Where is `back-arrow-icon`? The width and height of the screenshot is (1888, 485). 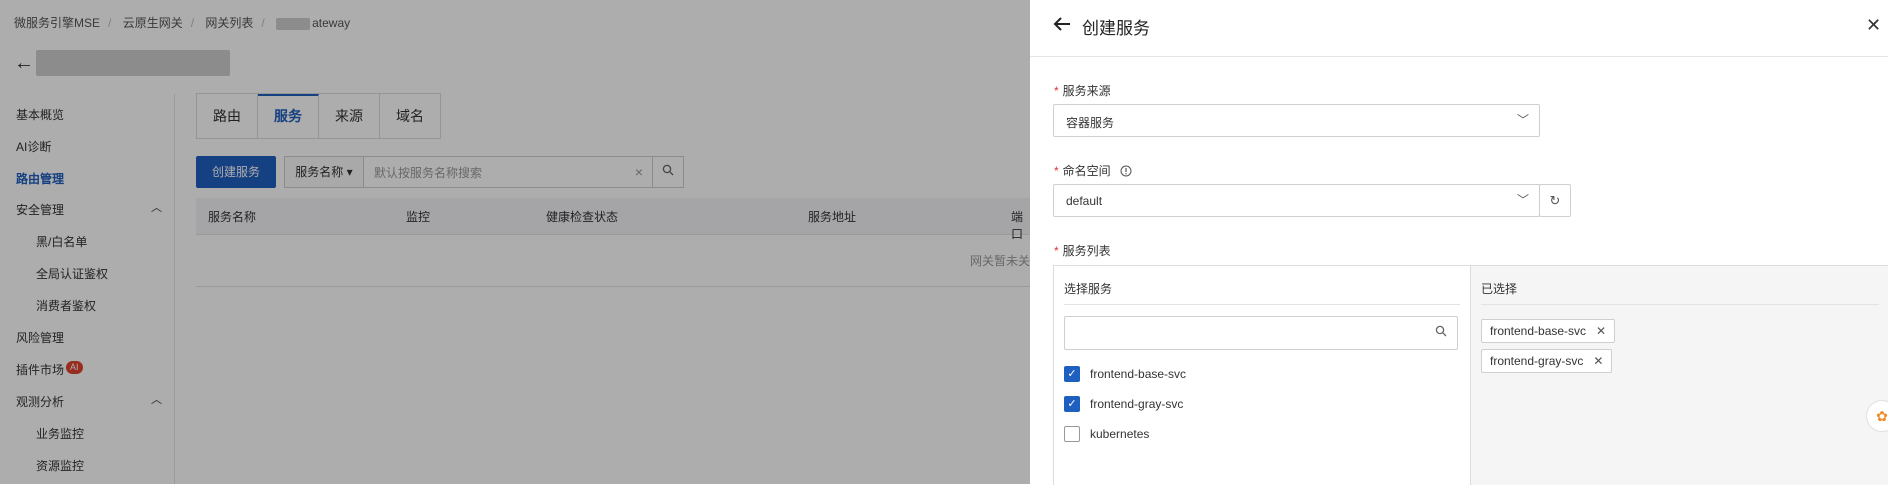
back-arrow-icon is located at coordinates (1063, 27).